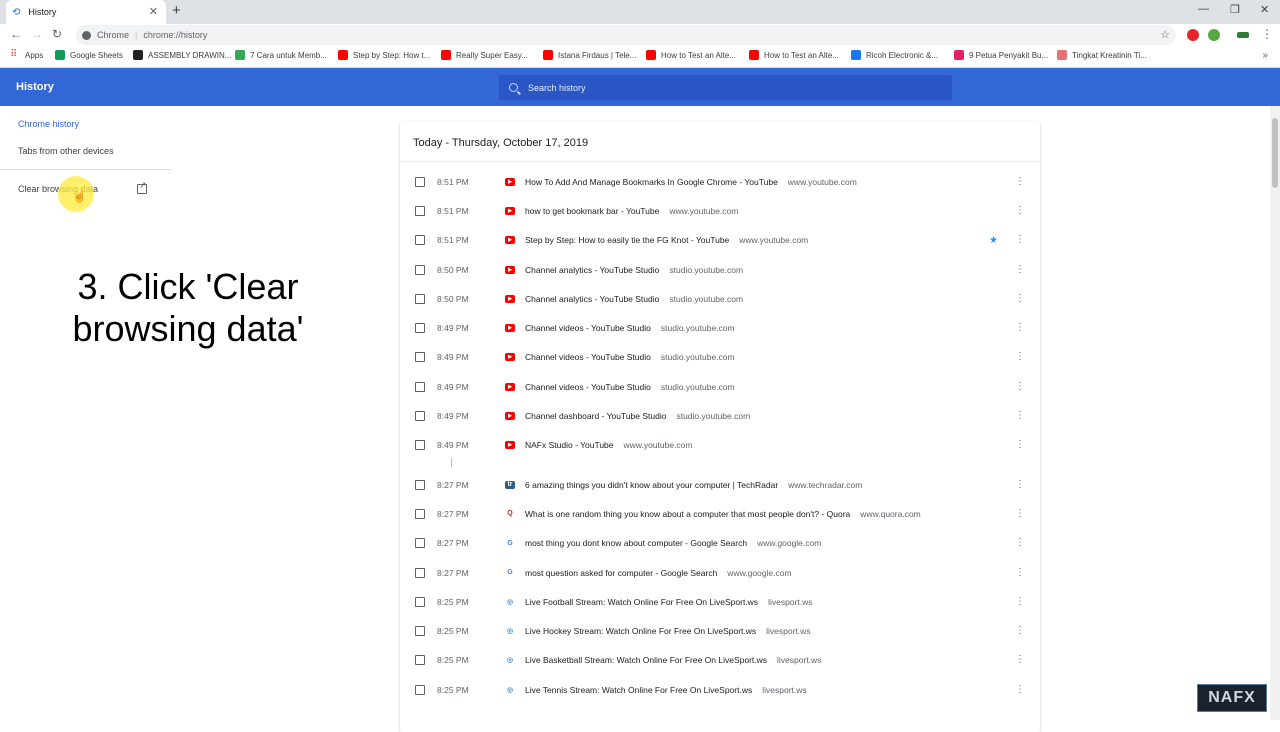 The height and width of the screenshot is (732, 1280). What do you see at coordinates (1243, 35) in the screenshot?
I see `extension-badge-icon` at bounding box center [1243, 35].